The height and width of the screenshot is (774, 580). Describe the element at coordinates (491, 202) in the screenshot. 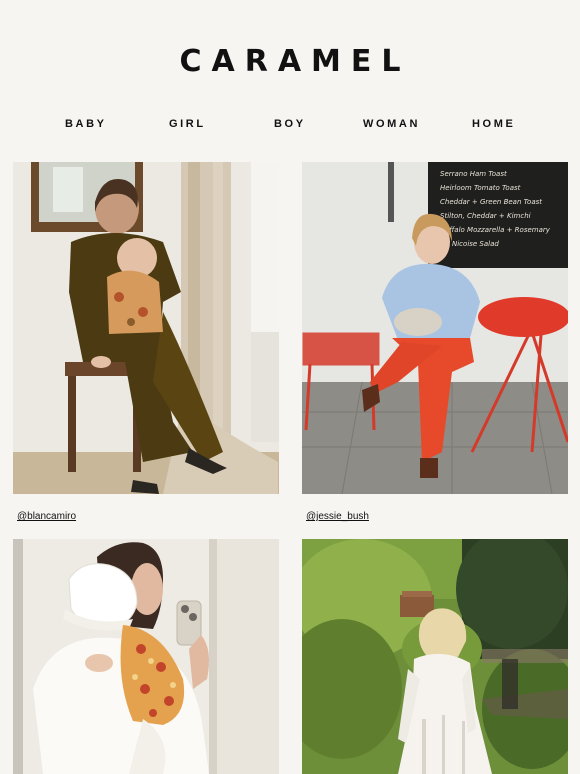

I see `menu-line-3: Cheddar + Green Bean Toast` at that location.